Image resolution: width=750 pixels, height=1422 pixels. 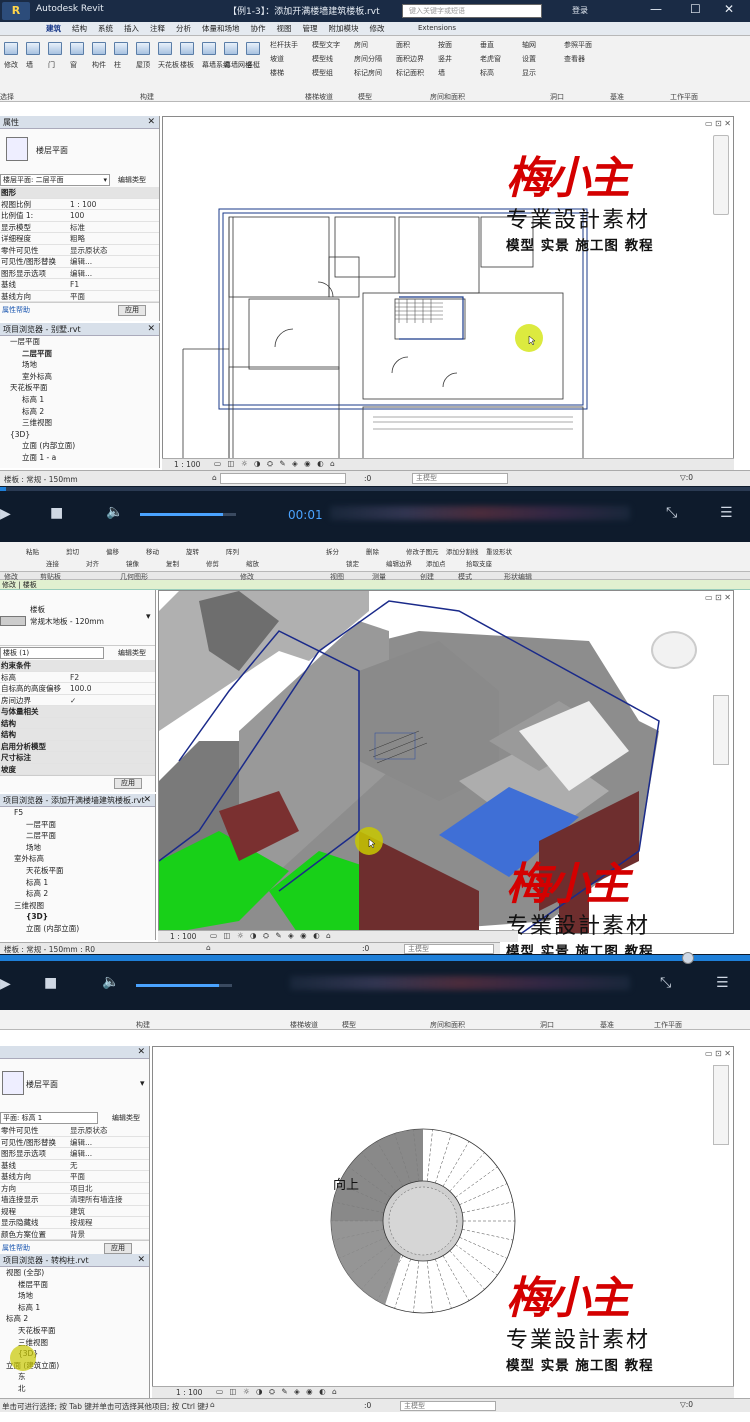 What do you see at coordinates (32, 551) in the screenshot?
I see `modify-tool: 粘贴` at bounding box center [32, 551].